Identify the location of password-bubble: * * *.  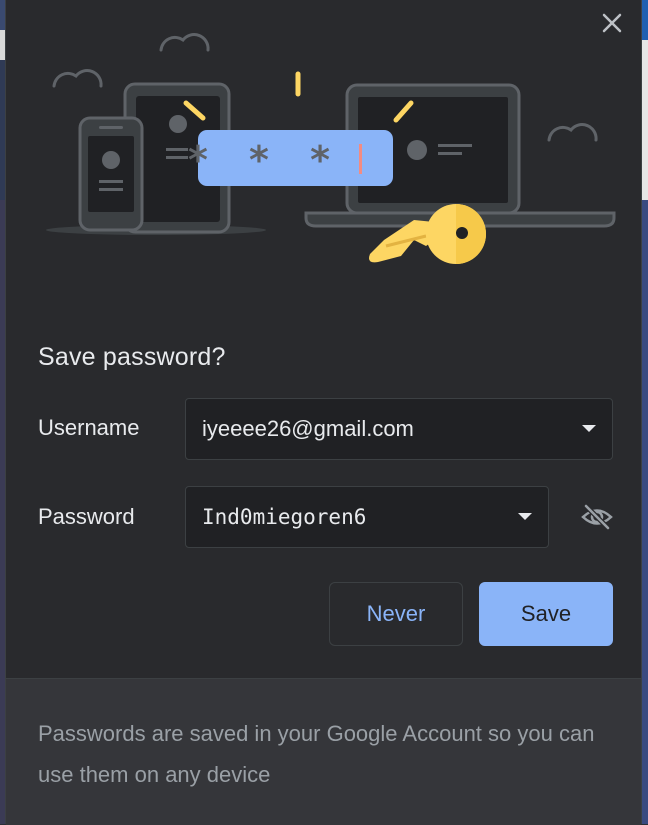
(290, 158).